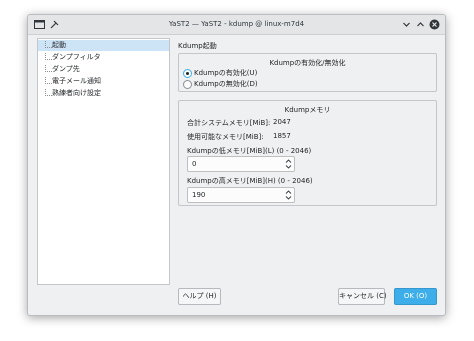  What do you see at coordinates (434, 24) in the screenshot?
I see `close-icon` at bounding box center [434, 24].